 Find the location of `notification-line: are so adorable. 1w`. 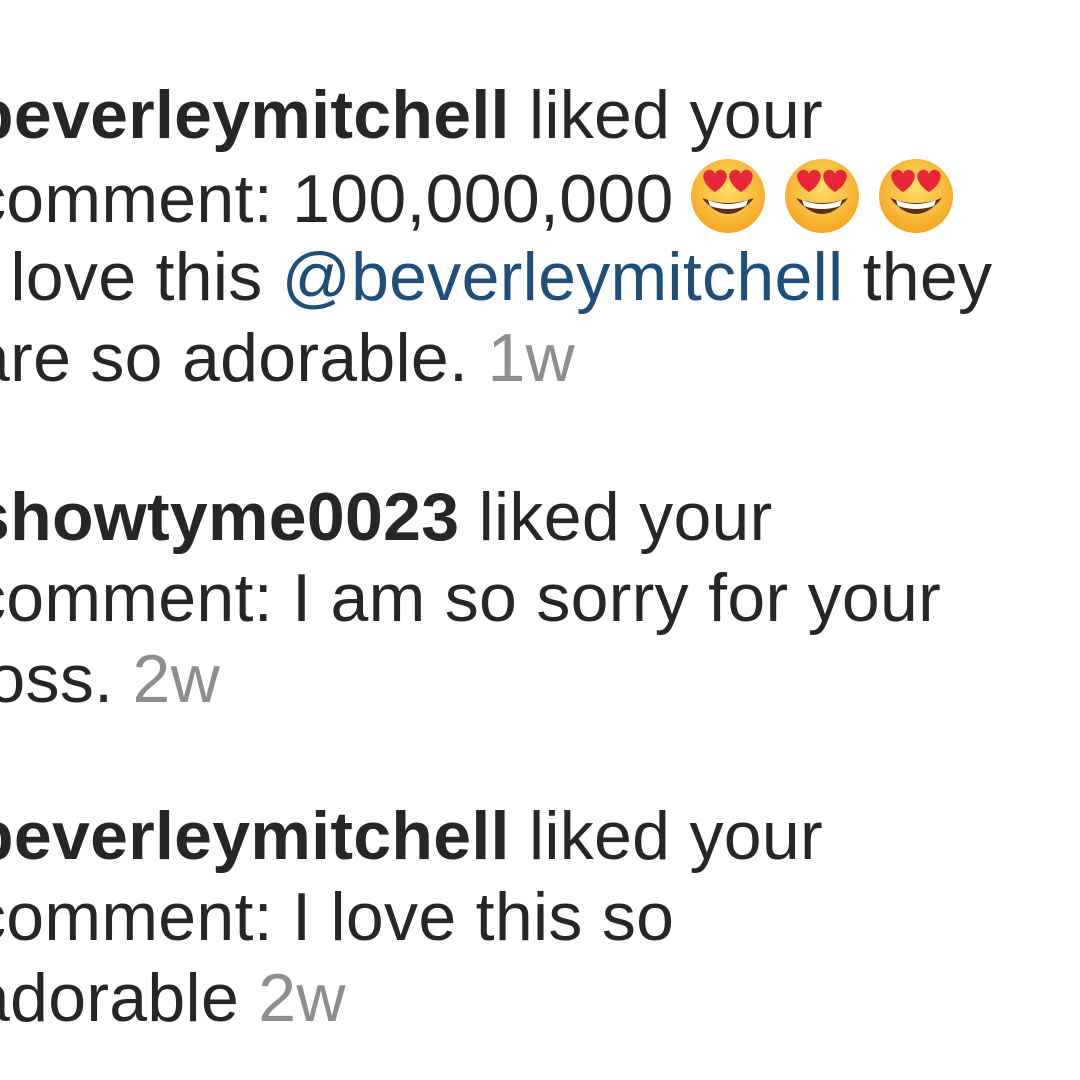

notification-line: are so adorable. 1w is located at coordinates (531, 358).